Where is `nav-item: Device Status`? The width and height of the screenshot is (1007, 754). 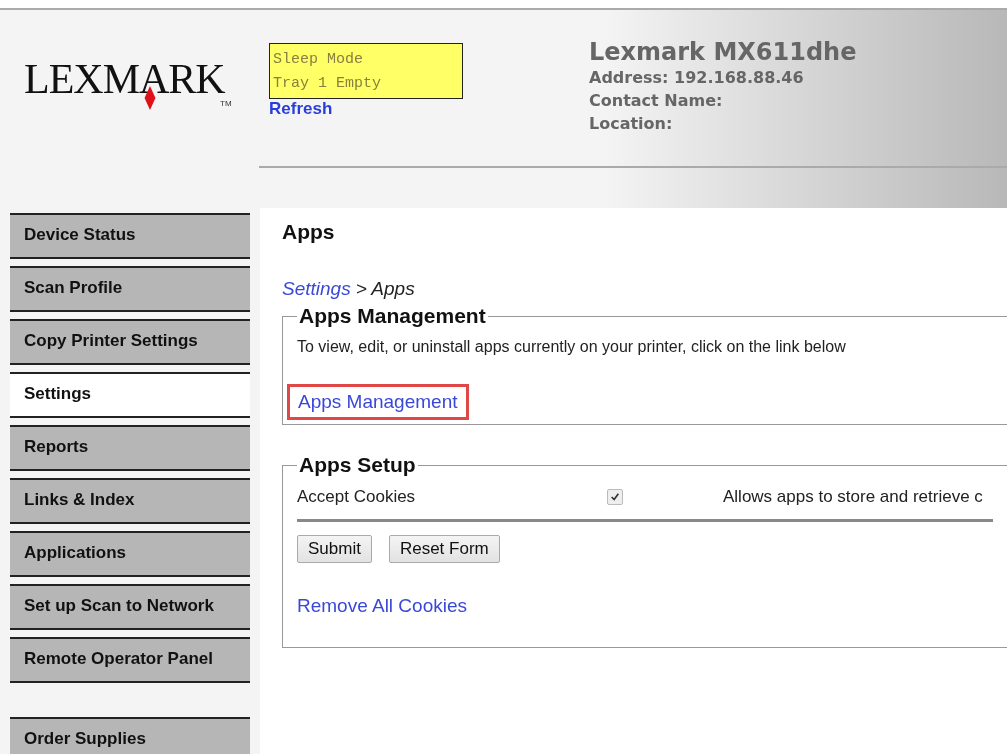 nav-item: Device Status is located at coordinates (130, 236).